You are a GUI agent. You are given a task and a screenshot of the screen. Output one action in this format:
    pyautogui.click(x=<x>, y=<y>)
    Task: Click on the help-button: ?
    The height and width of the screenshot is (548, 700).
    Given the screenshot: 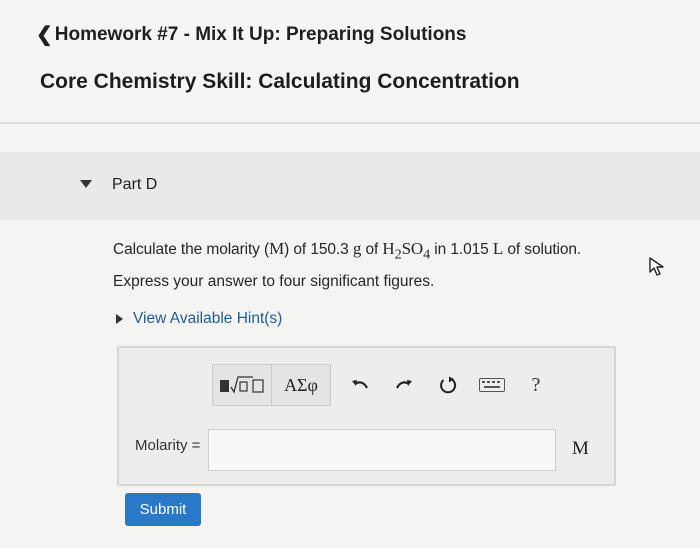 What is the action you would take?
    pyautogui.click(x=536, y=385)
    